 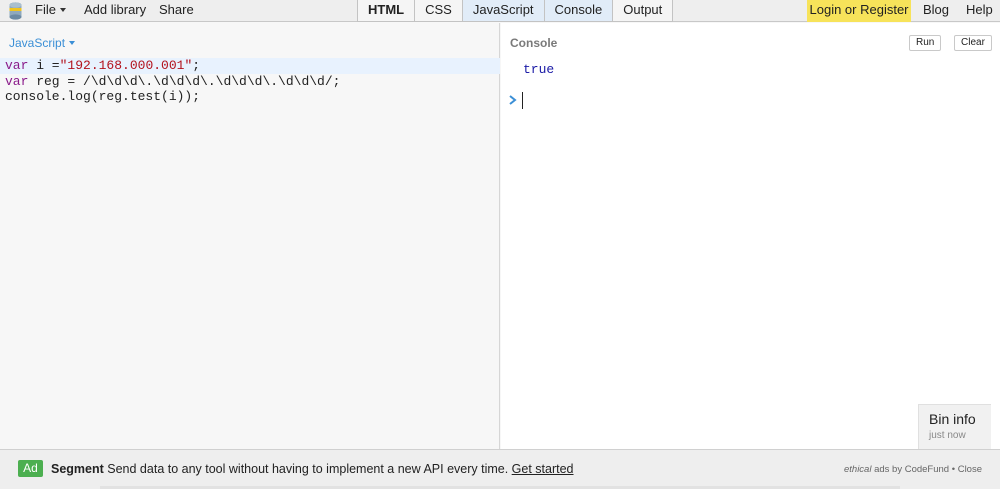 What do you see at coordinates (979, 11) in the screenshot?
I see `help-link: Help` at bounding box center [979, 11].